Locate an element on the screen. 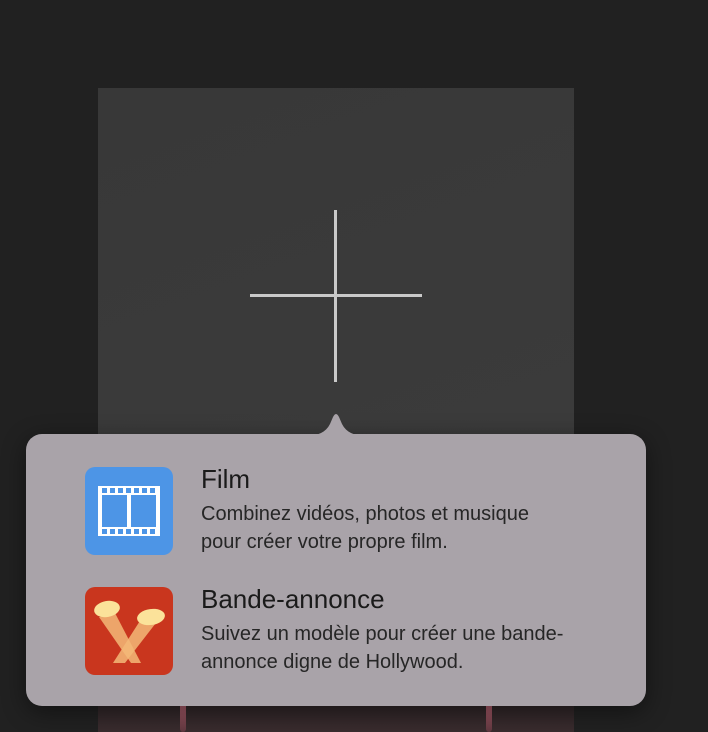  film-description-line2: pour créer votre propre film. is located at coordinates (324, 542).